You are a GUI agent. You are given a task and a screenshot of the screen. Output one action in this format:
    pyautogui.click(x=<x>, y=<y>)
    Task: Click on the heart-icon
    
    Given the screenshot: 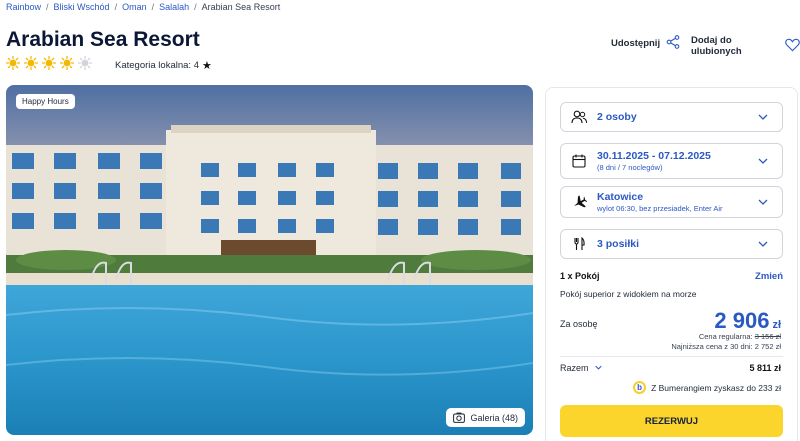 What is the action you would take?
    pyautogui.click(x=792, y=46)
    